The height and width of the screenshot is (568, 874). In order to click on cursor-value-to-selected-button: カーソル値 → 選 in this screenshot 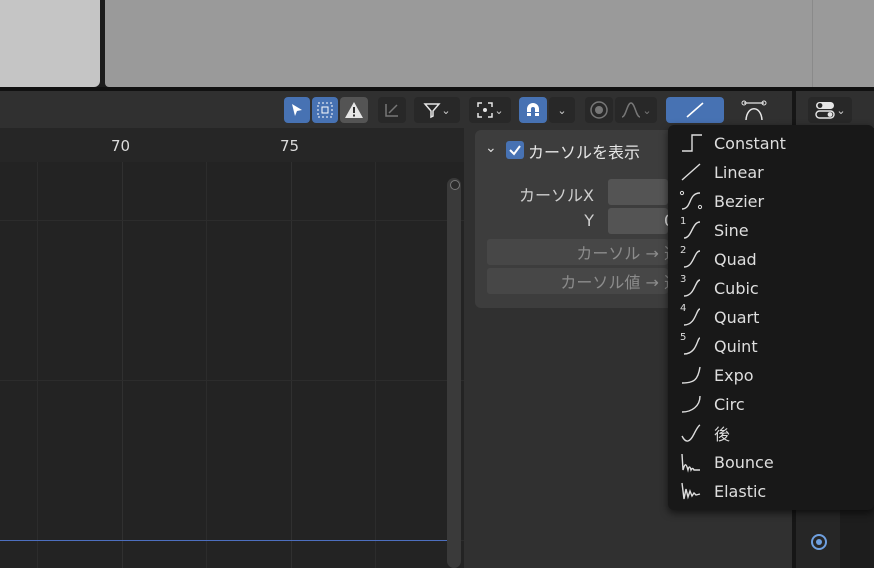, I will do `click(583, 281)`.